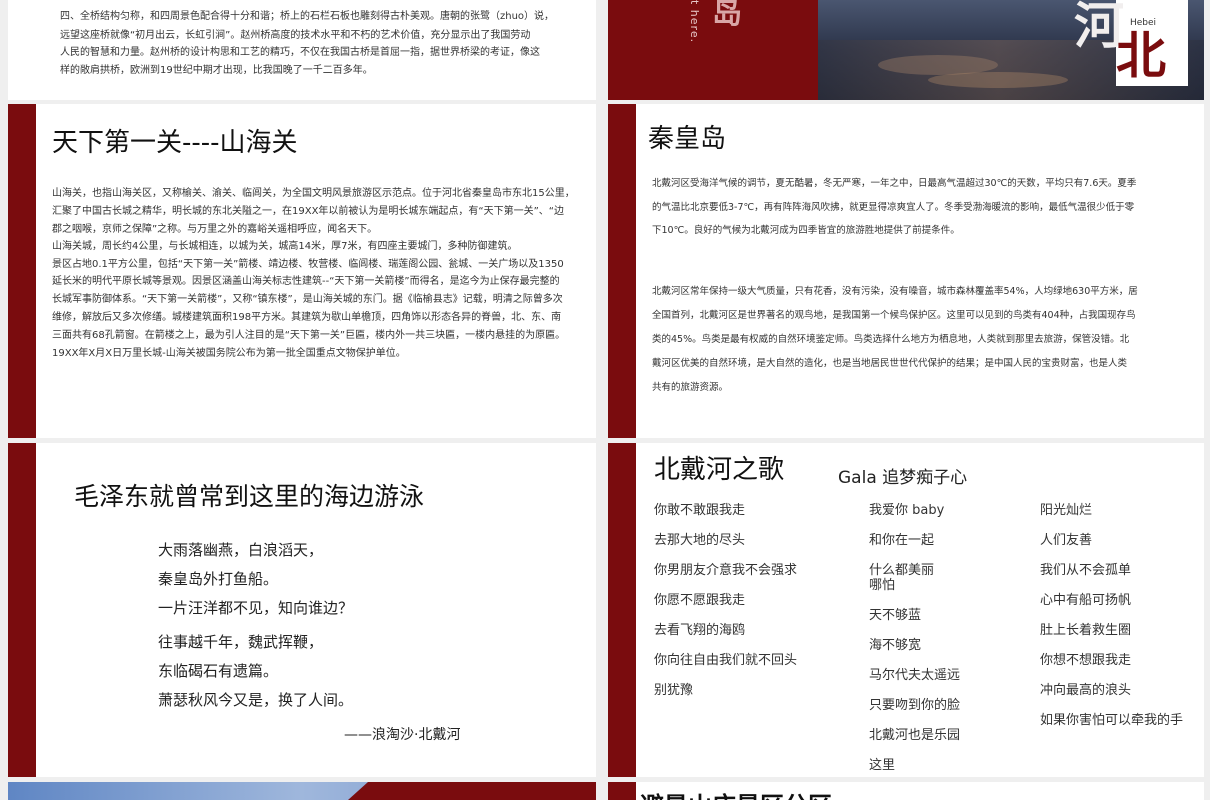 This screenshot has height=800, width=1210. Describe the element at coordinates (700, 630) in the screenshot. I see `lyric-line: 去看飞翔的海鸥` at that location.